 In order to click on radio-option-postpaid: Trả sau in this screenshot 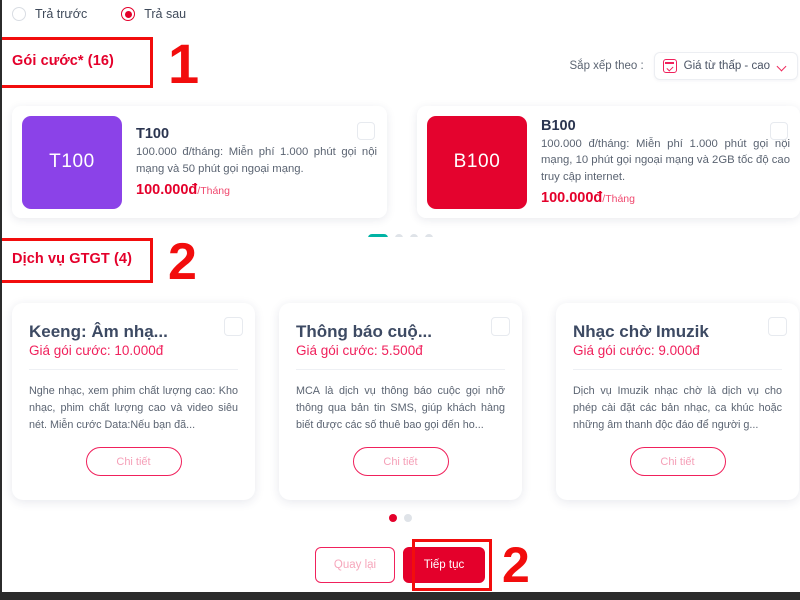, I will do `click(153, 14)`.